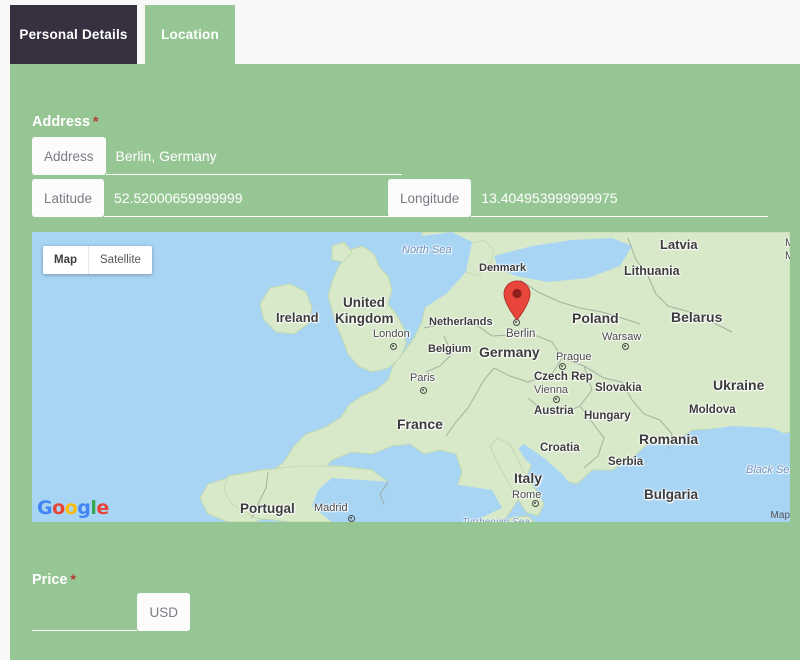 The height and width of the screenshot is (660, 800). What do you see at coordinates (562, 366) in the screenshot?
I see `city-dot-prague` at bounding box center [562, 366].